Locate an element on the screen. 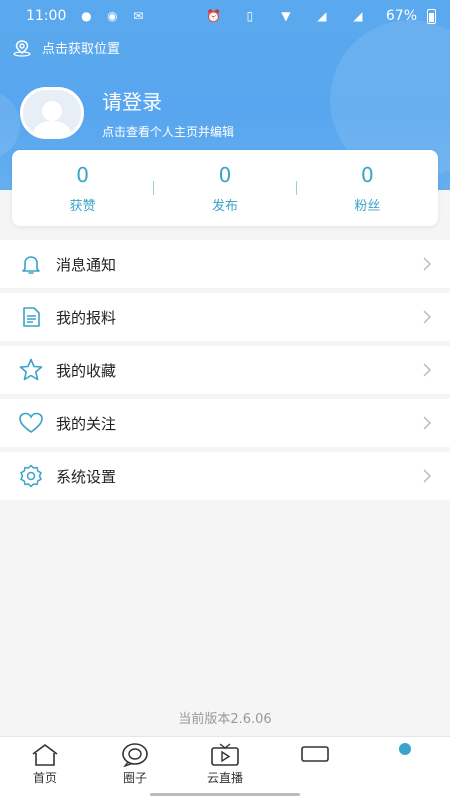 This screenshot has height=800, width=450. document-icon is located at coordinates (31, 317).